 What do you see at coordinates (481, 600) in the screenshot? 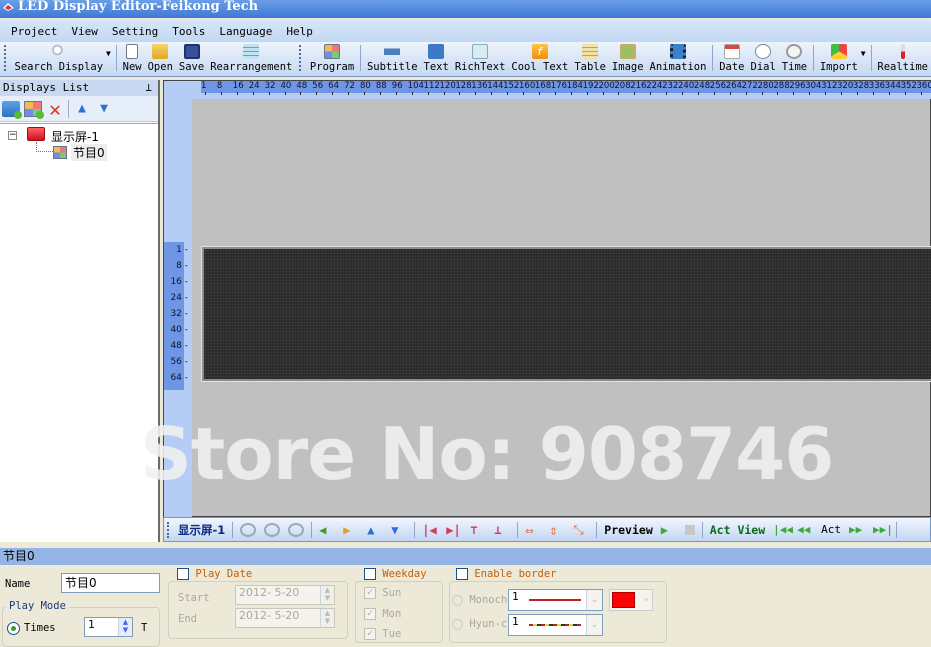
I see `monochrome-radio: Monochr` at bounding box center [481, 600].